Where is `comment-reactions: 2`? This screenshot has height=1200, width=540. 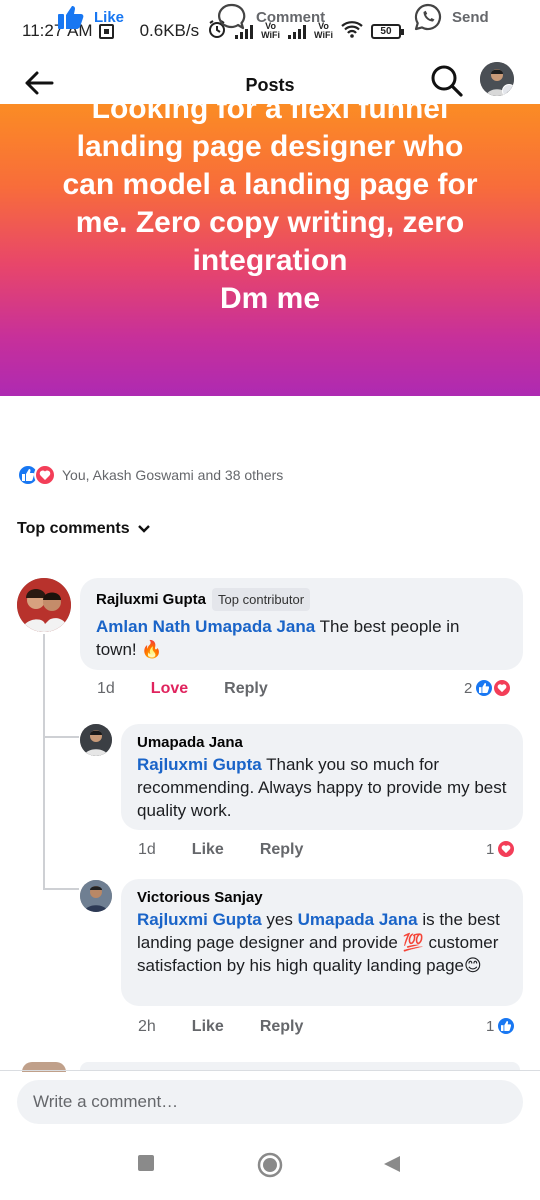 comment-reactions: 2 is located at coordinates (488, 688).